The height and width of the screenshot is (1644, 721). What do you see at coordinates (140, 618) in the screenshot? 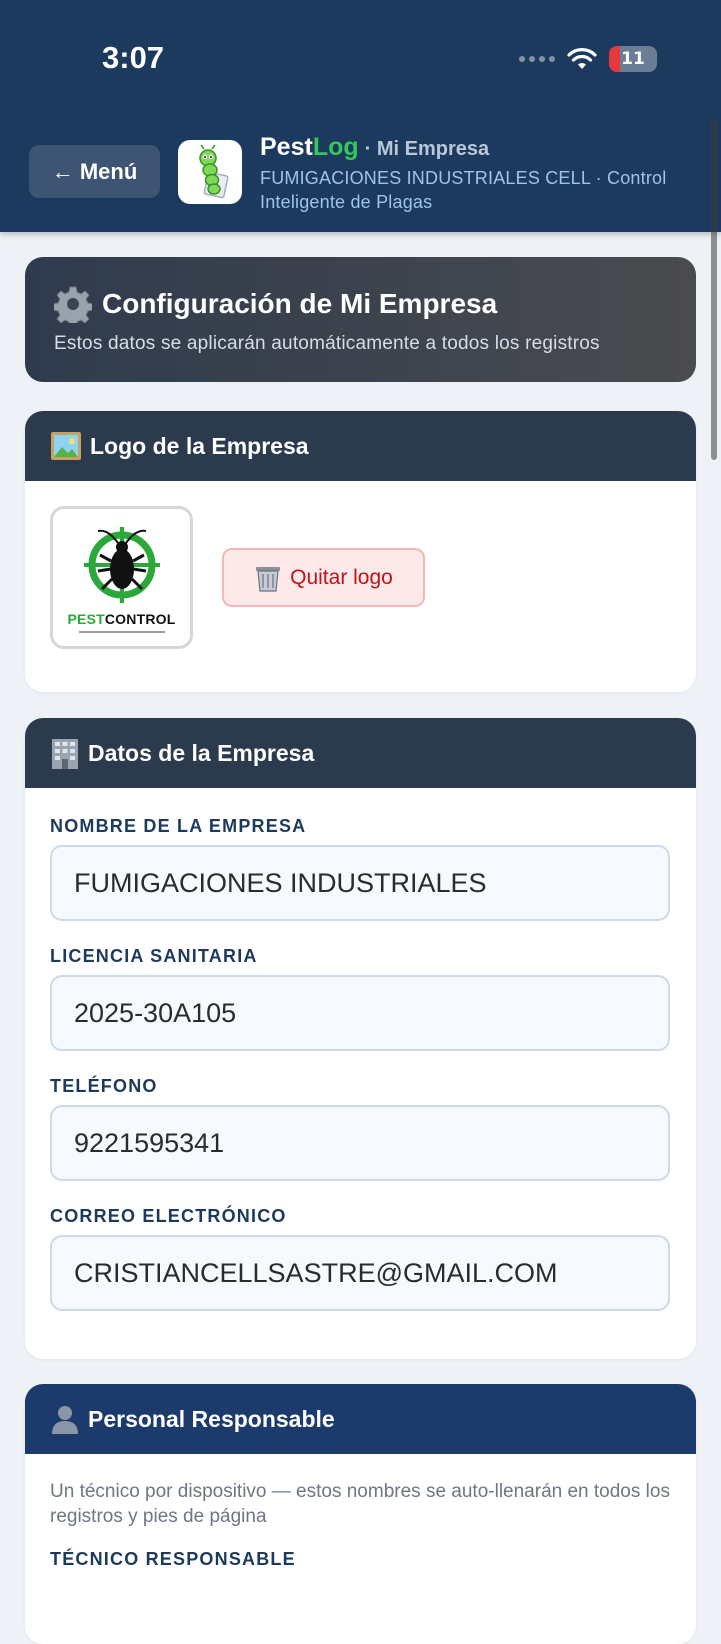
I see `logo-text-control: CONTROL` at bounding box center [140, 618].